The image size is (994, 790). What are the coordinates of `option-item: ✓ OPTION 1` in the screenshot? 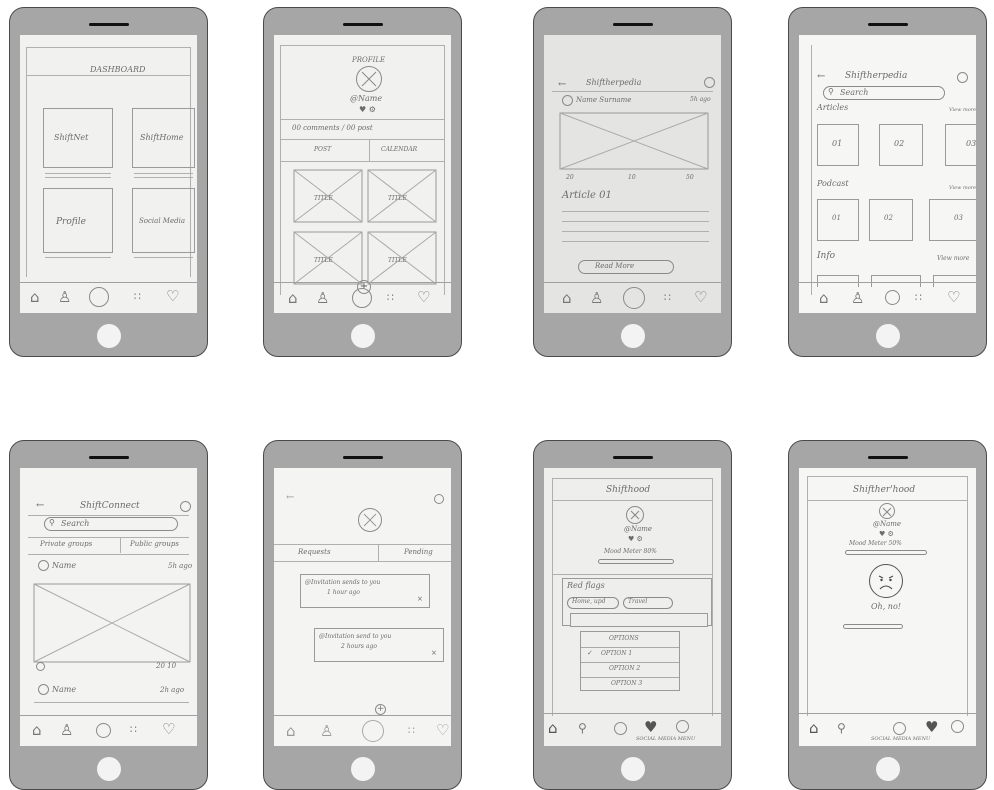 It's located at (630, 655).